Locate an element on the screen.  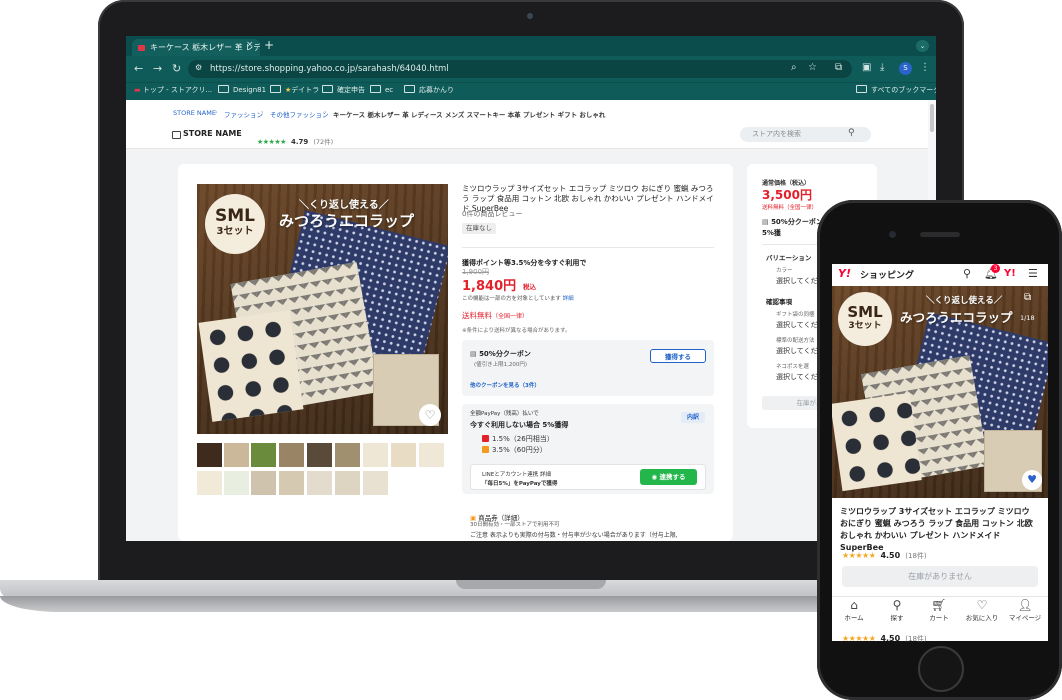
line-link-text: LINEとアカウント連携 詳細 is located at coordinates (516, 474).